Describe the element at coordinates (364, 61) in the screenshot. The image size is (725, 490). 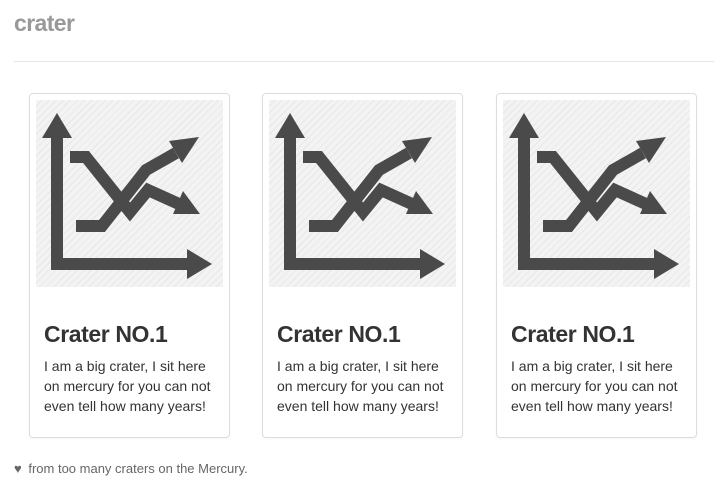
I see `header-divider` at that location.